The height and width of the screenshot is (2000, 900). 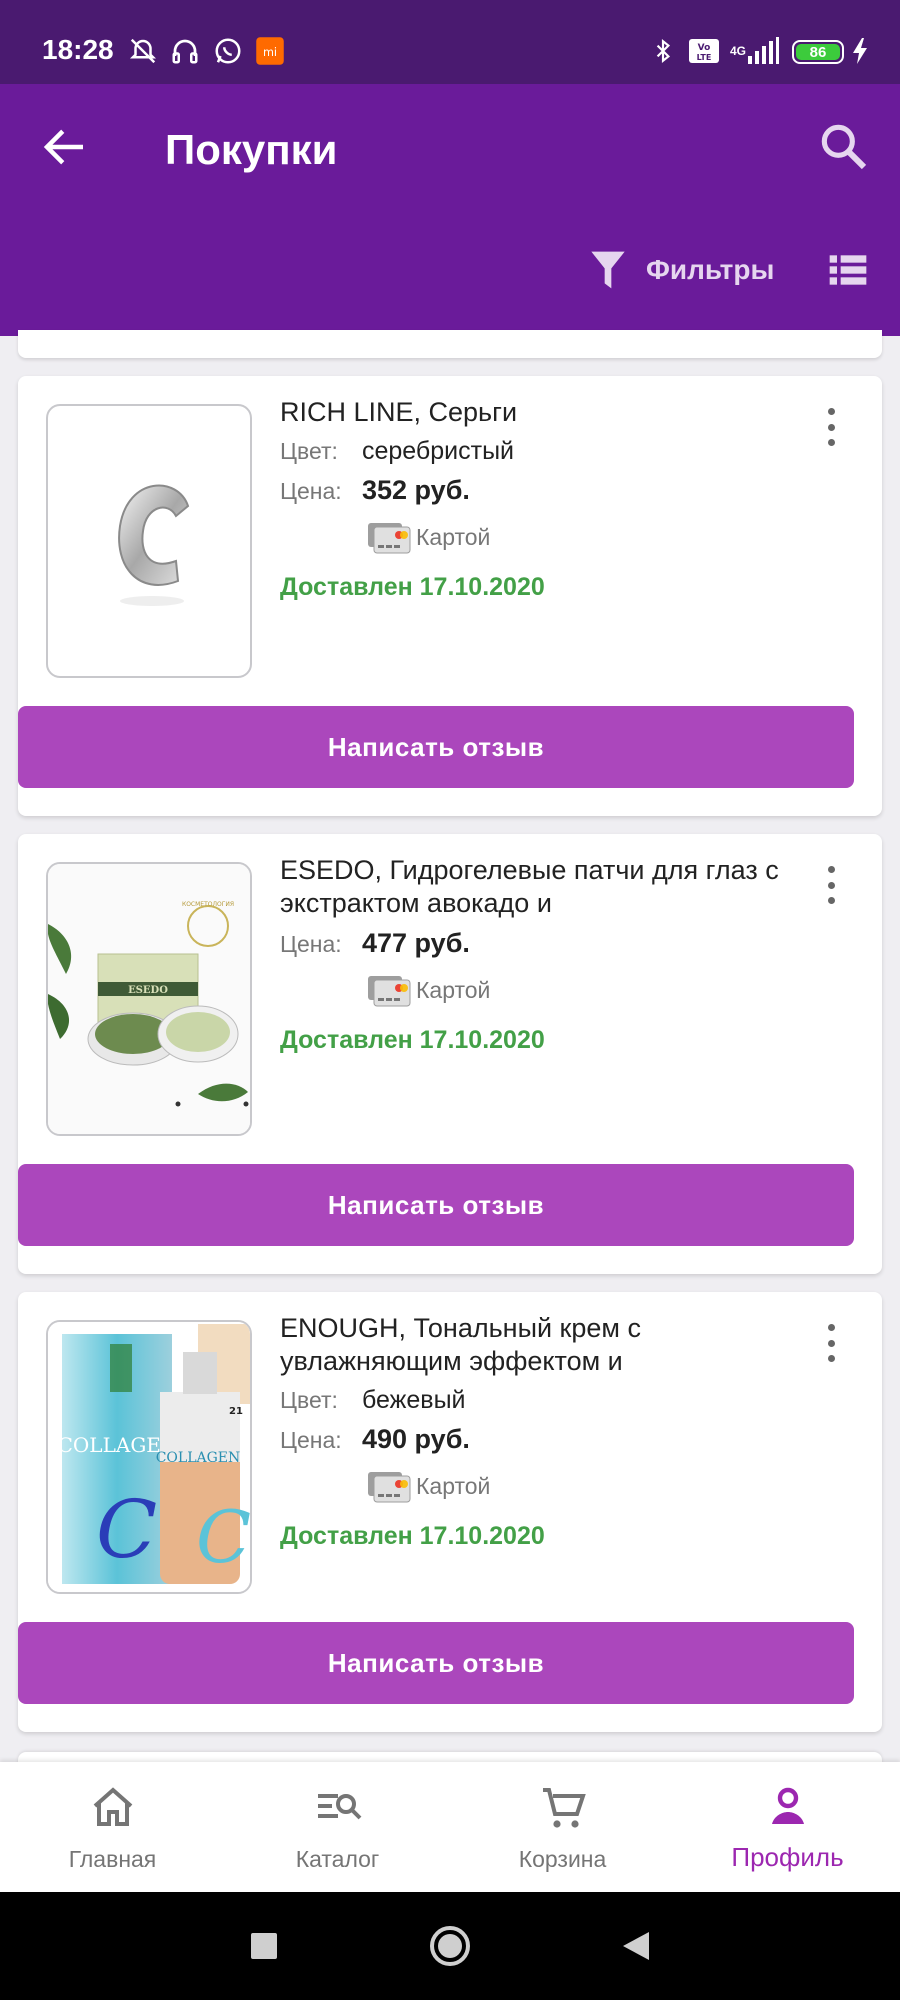 I want to click on filters-button: Фильтры, so click(x=681, y=270).